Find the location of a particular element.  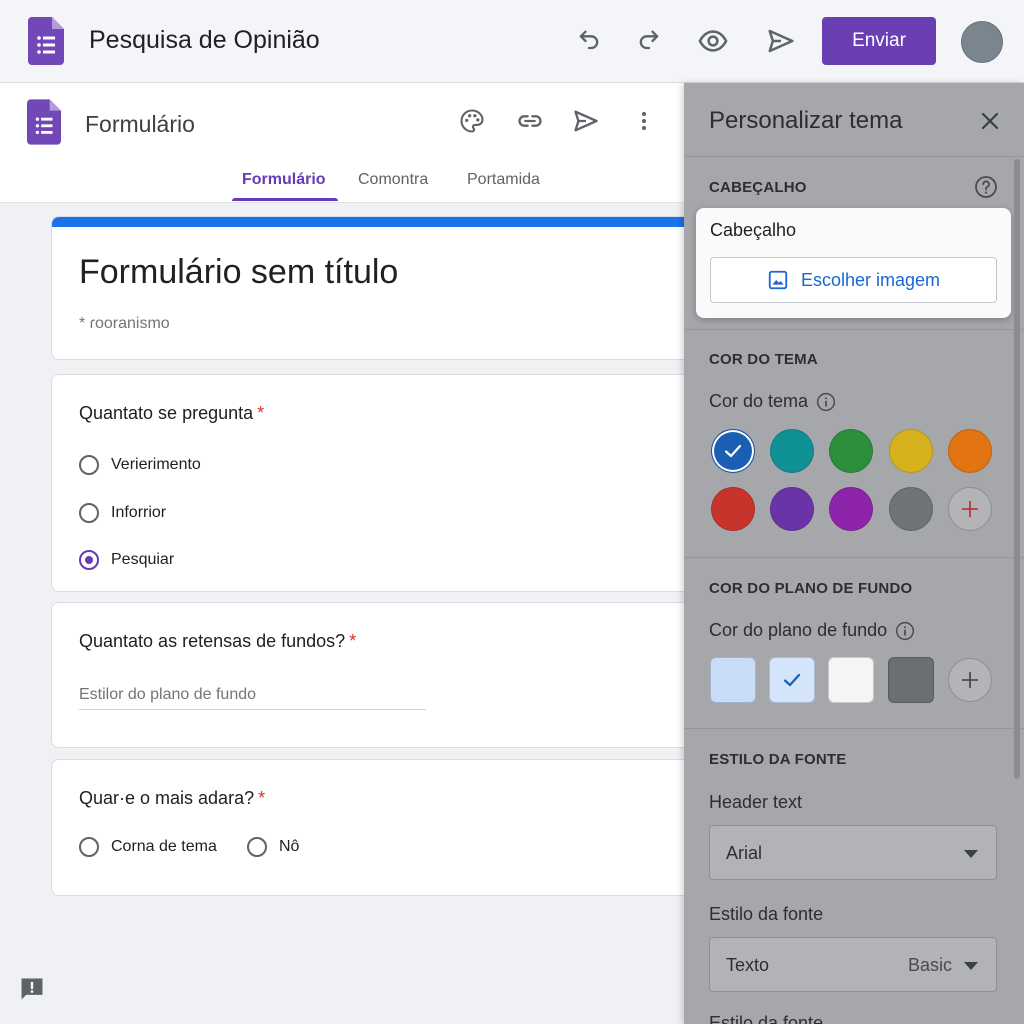

form-title-card: Formulário sem título * ɾooranismo is located at coordinates (381, 288).